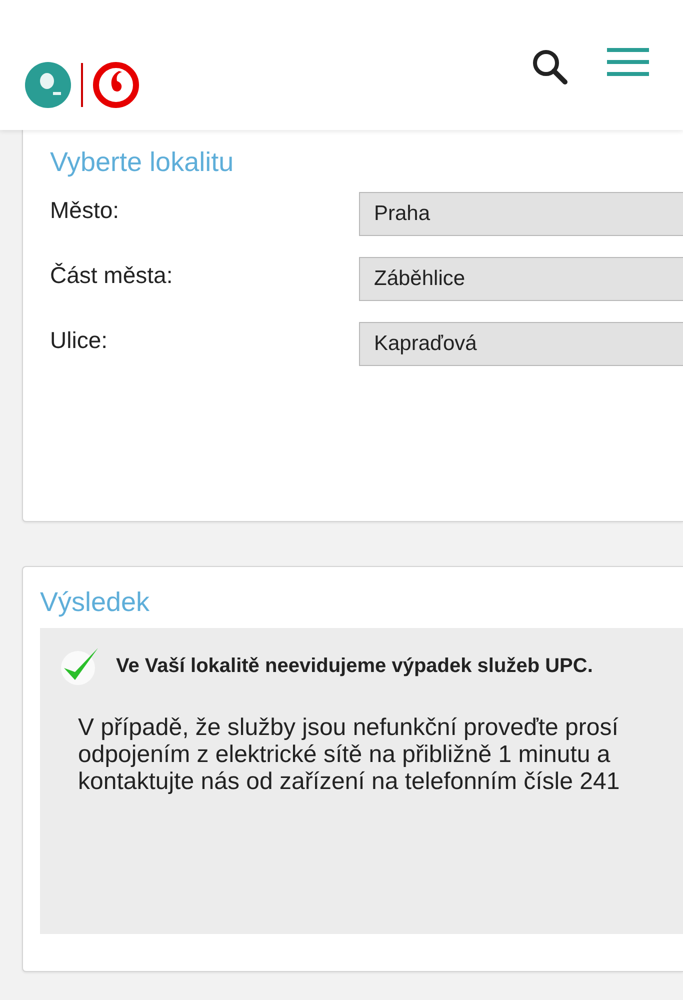 The width and height of the screenshot is (683, 1000). Describe the element at coordinates (95, 602) in the screenshot. I see `section-title: Výsledek` at that location.